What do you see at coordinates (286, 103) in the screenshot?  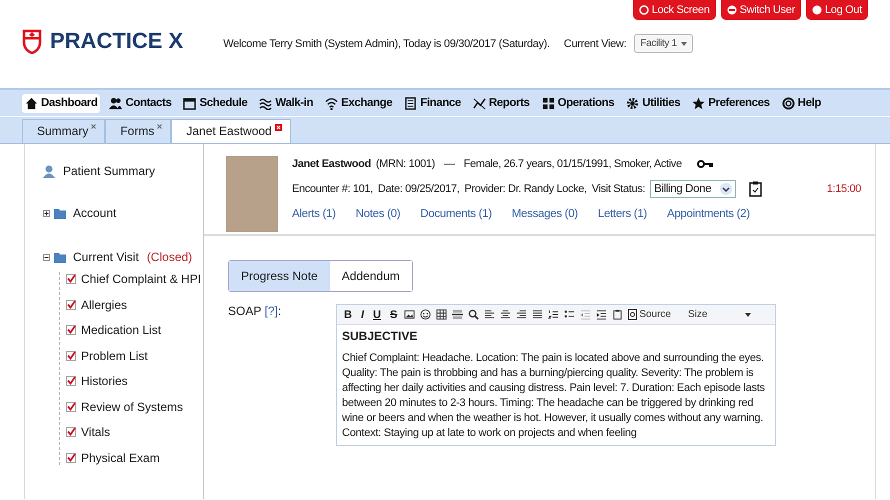 I see `nav-menu-item: Walk-in` at bounding box center [286, 103].